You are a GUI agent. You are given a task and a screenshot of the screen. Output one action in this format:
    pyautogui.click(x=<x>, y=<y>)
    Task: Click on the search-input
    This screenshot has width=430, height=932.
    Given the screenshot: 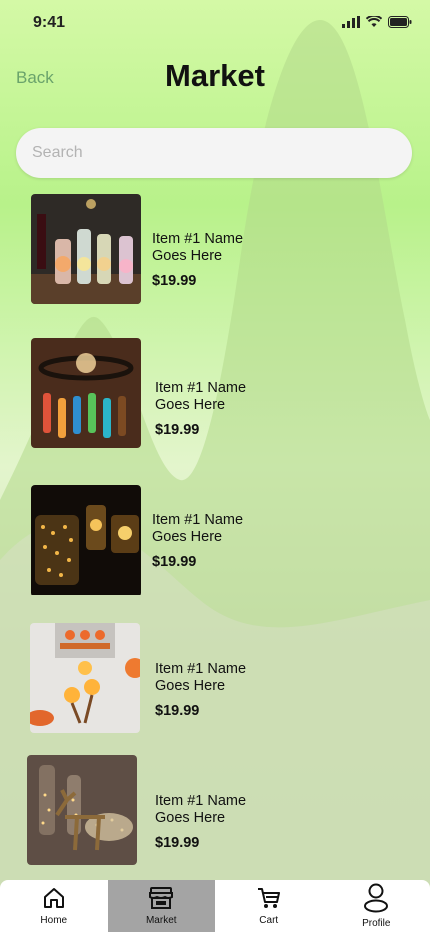 What is the action you would take?
    pyautogui.click(x=214, y=153)
    